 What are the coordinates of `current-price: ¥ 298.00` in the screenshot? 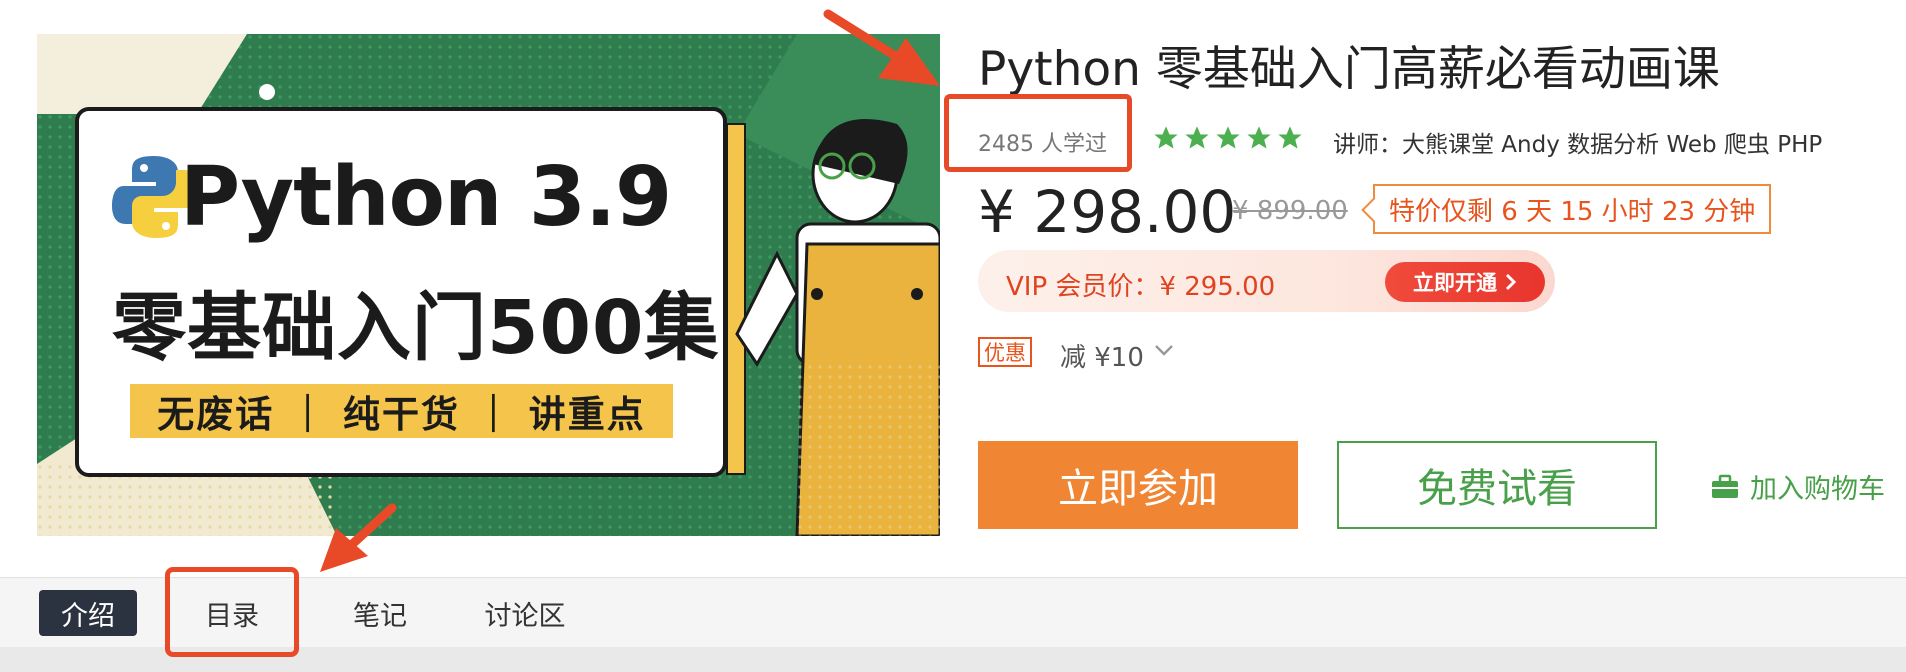 It's located at (1107, 212).